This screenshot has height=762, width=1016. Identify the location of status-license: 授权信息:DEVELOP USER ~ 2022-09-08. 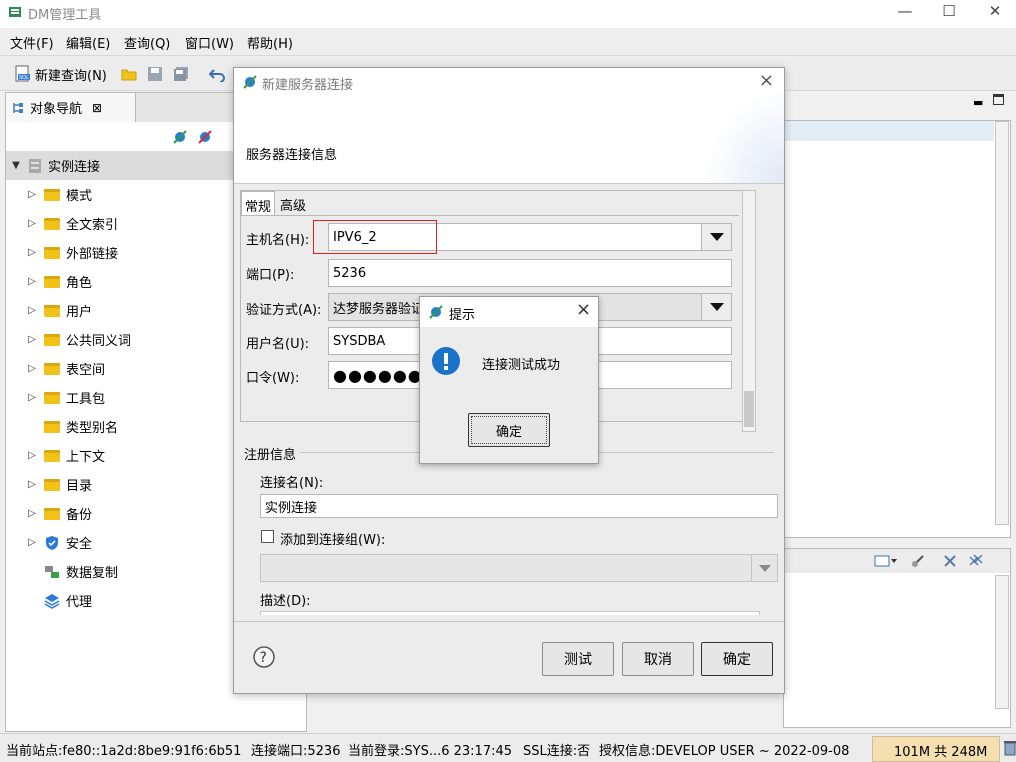
(724, 751).